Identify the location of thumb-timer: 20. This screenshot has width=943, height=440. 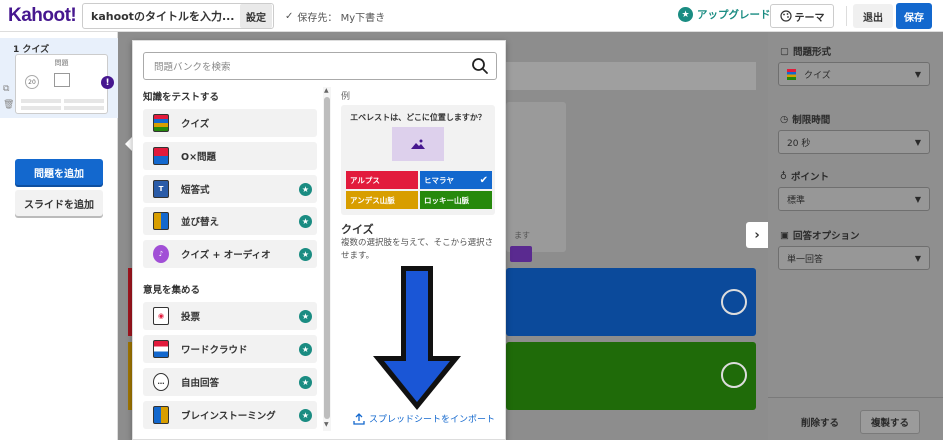
(32, 82).